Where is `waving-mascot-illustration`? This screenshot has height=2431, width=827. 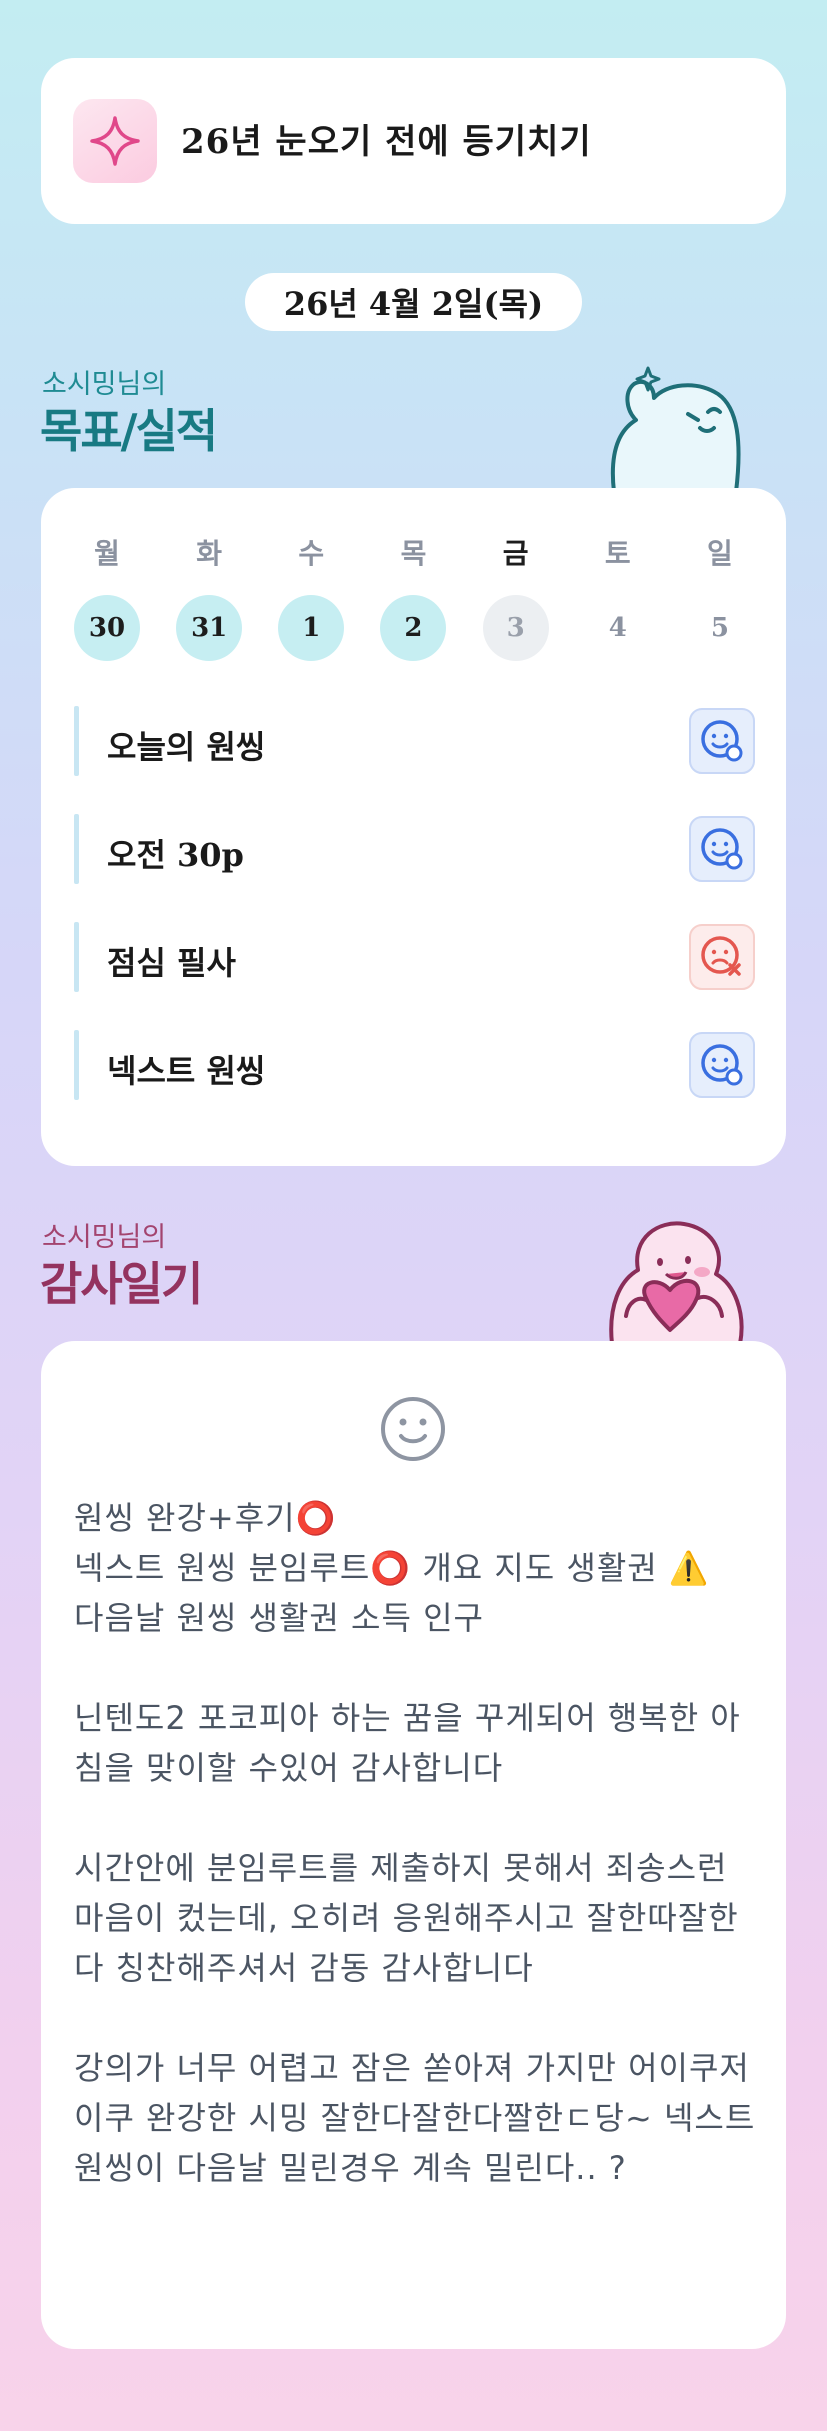 waving-mascot-illustration is located at coordinates (671, 428).